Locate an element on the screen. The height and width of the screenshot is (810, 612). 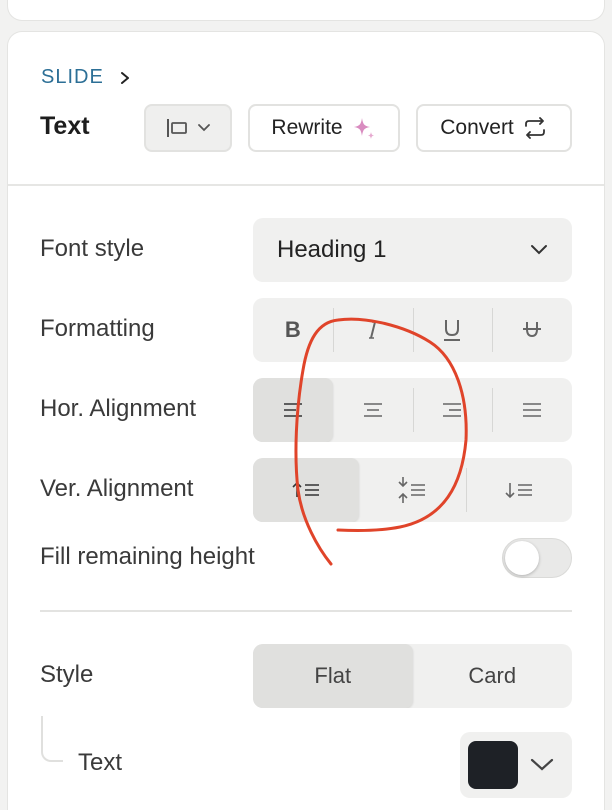
valign-bottom-button is located at coordinates (518, 490).